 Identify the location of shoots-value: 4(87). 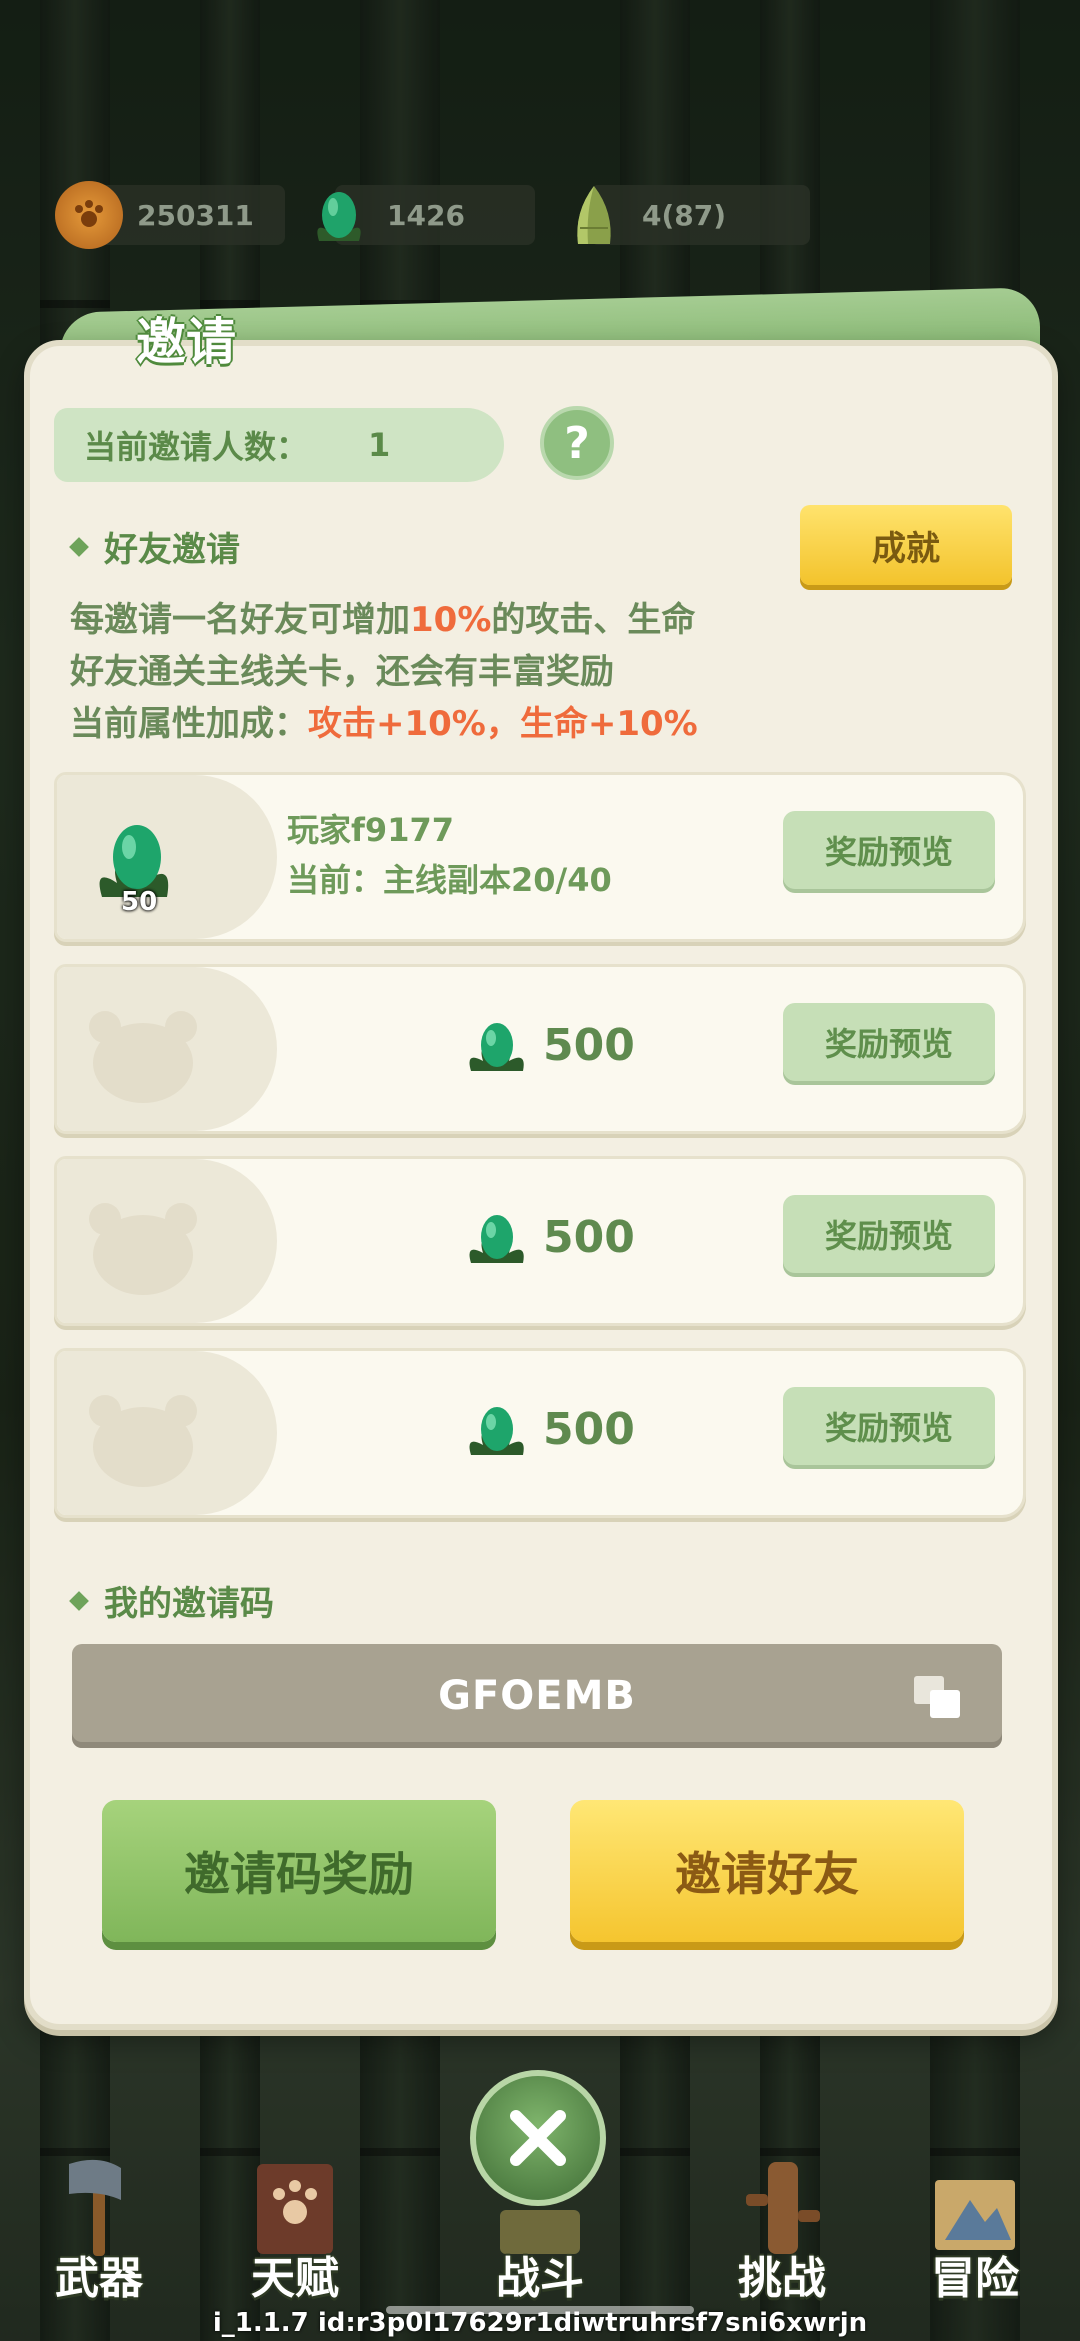
(684, 215).